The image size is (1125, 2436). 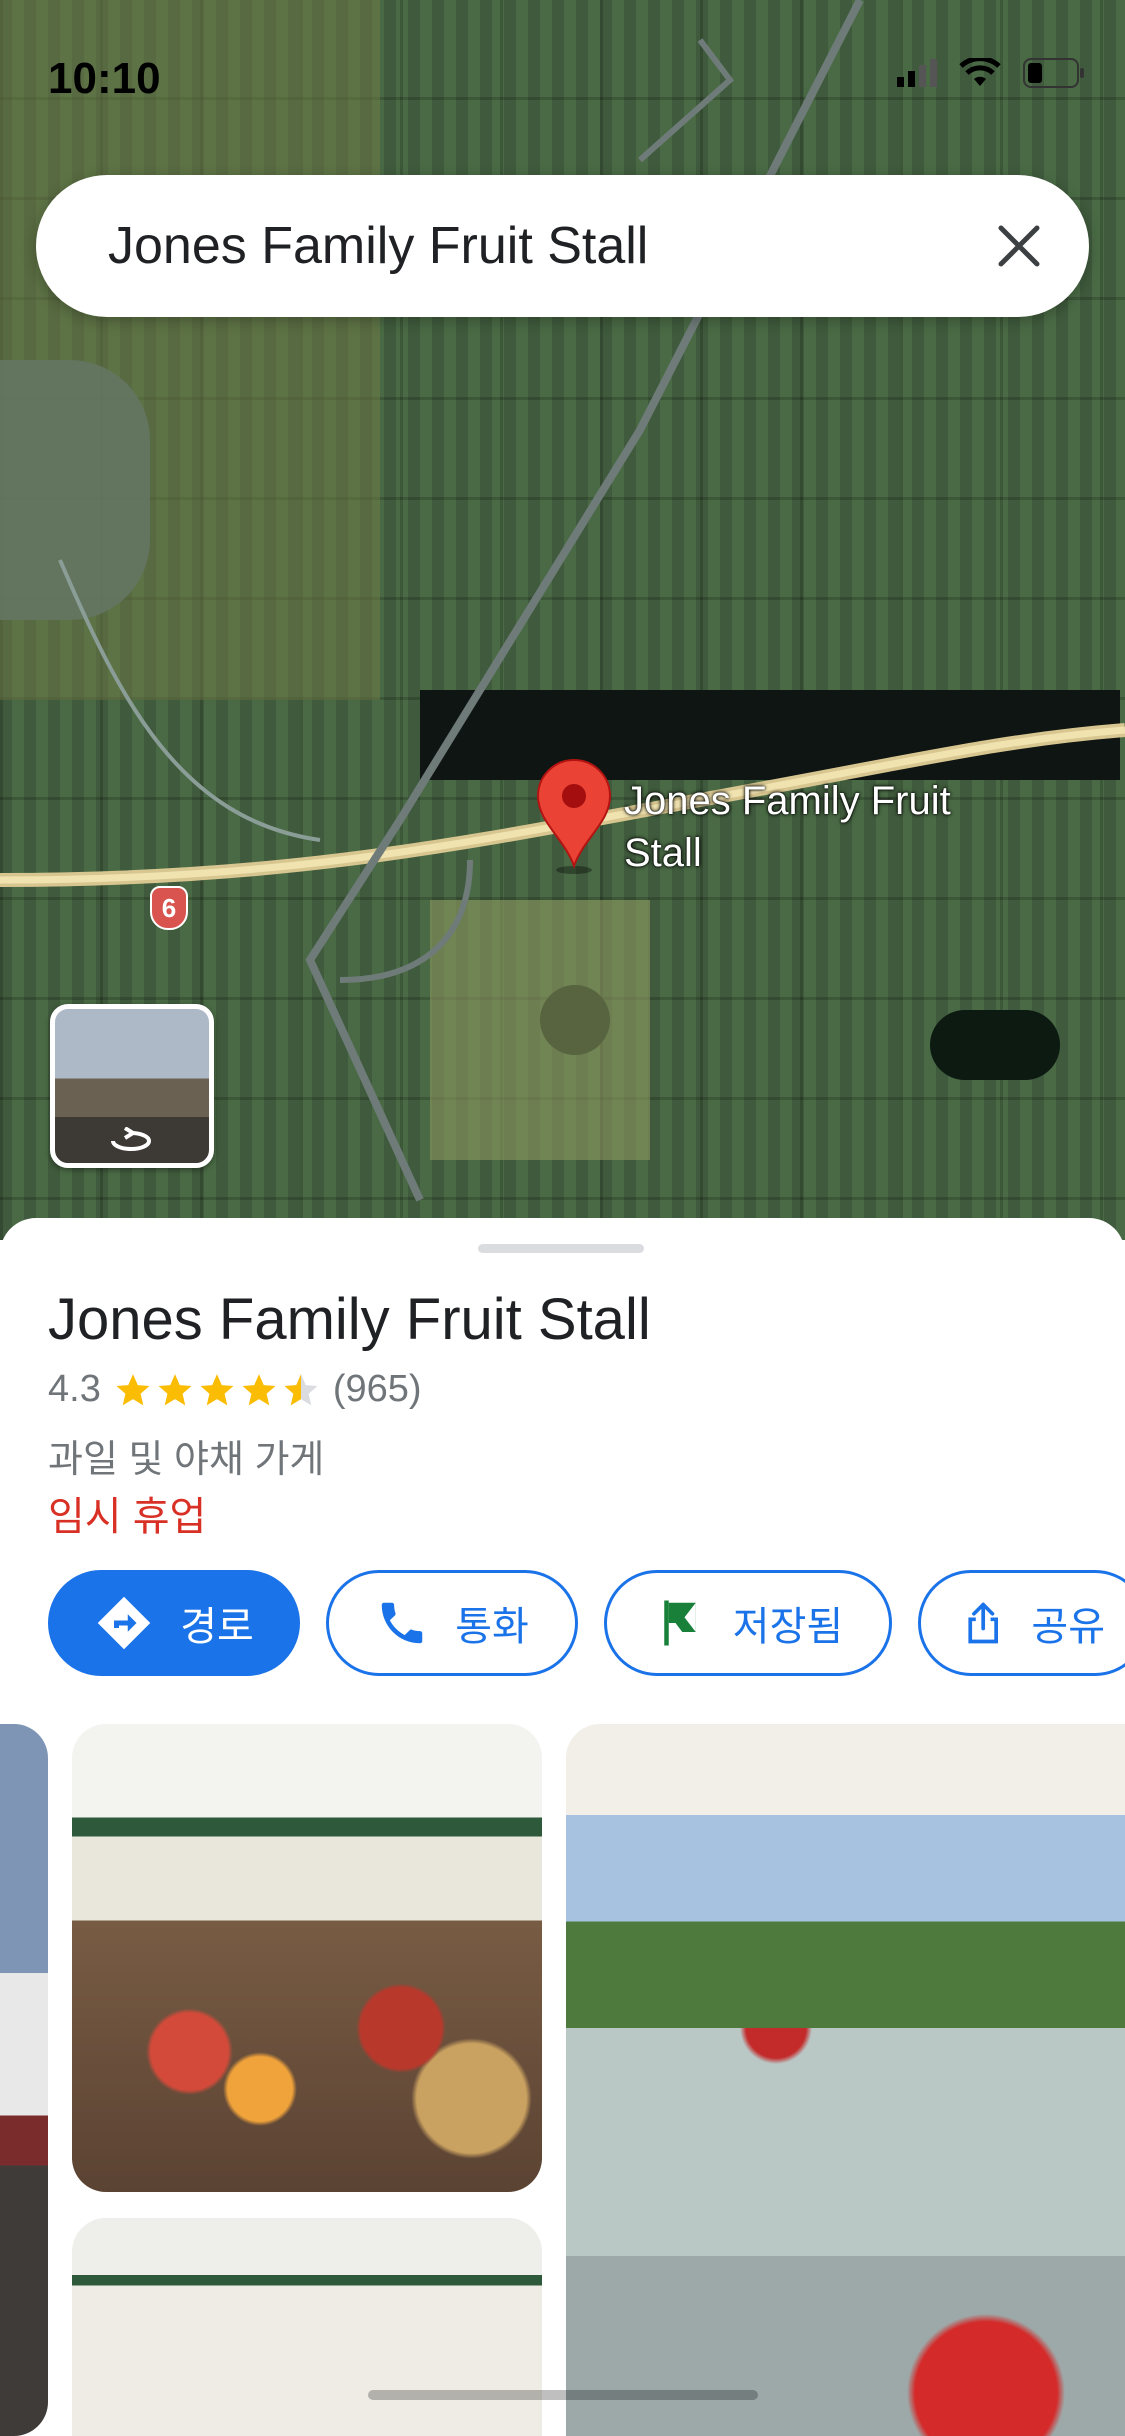 What do you see at coordinates (124, 1623) in the screenshot?
I see `directions-icon` at bounding box center [124, 1623].